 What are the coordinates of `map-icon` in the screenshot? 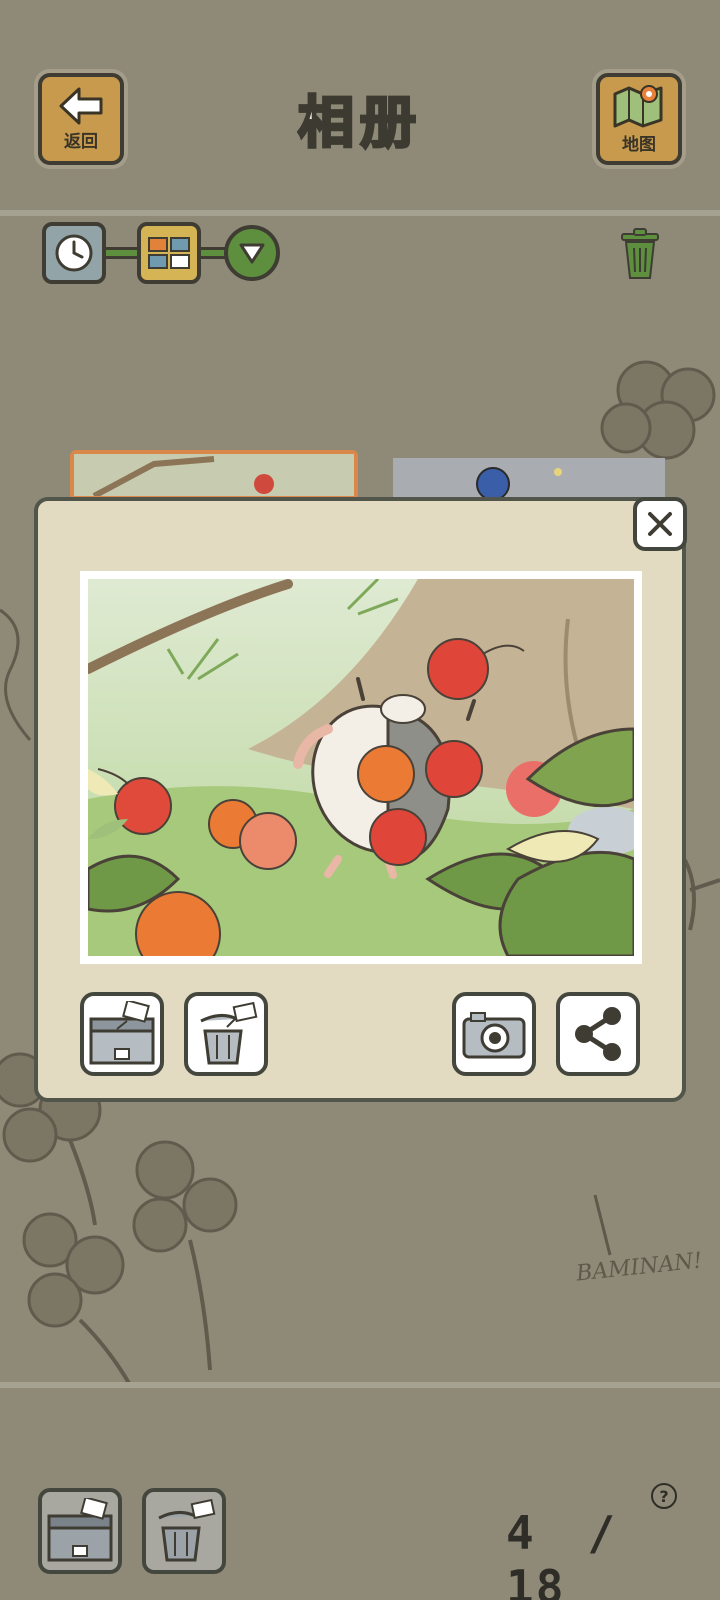 It's located at (638, 105).